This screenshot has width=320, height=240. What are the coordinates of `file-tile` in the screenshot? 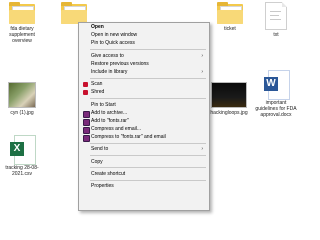 It's located at (74, 13).